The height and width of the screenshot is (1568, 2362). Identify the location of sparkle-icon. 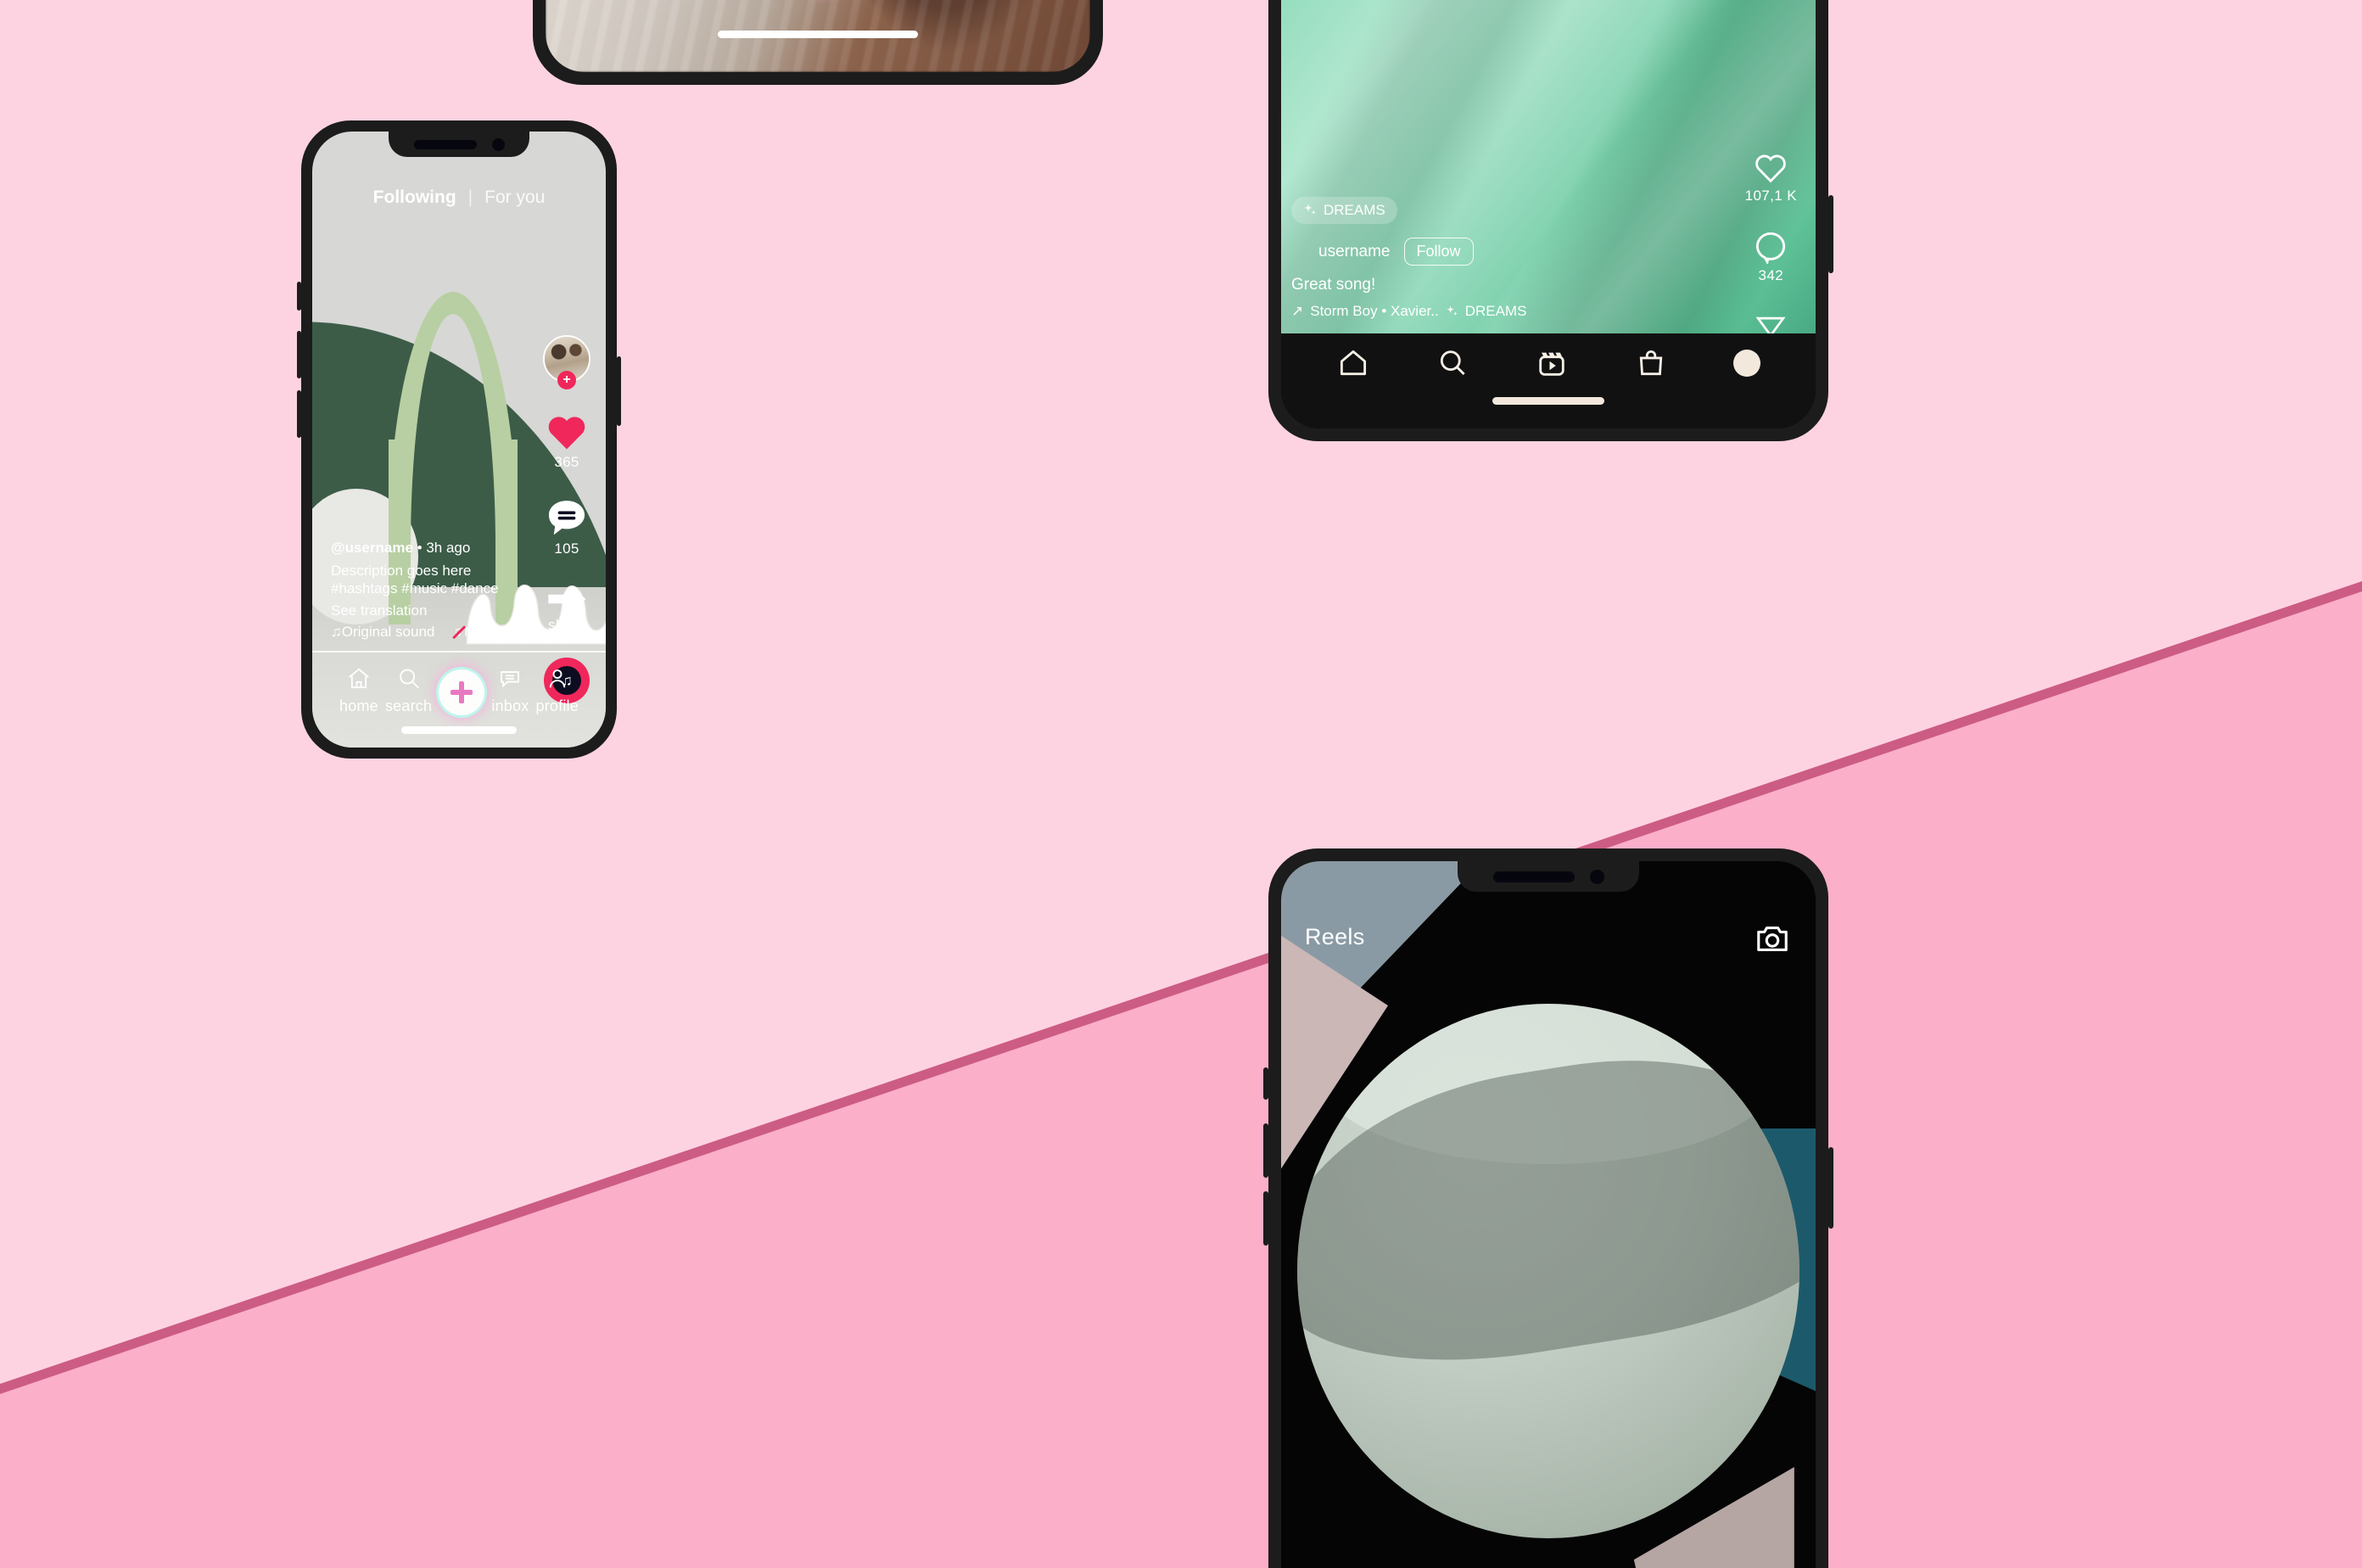
(1310, 210).